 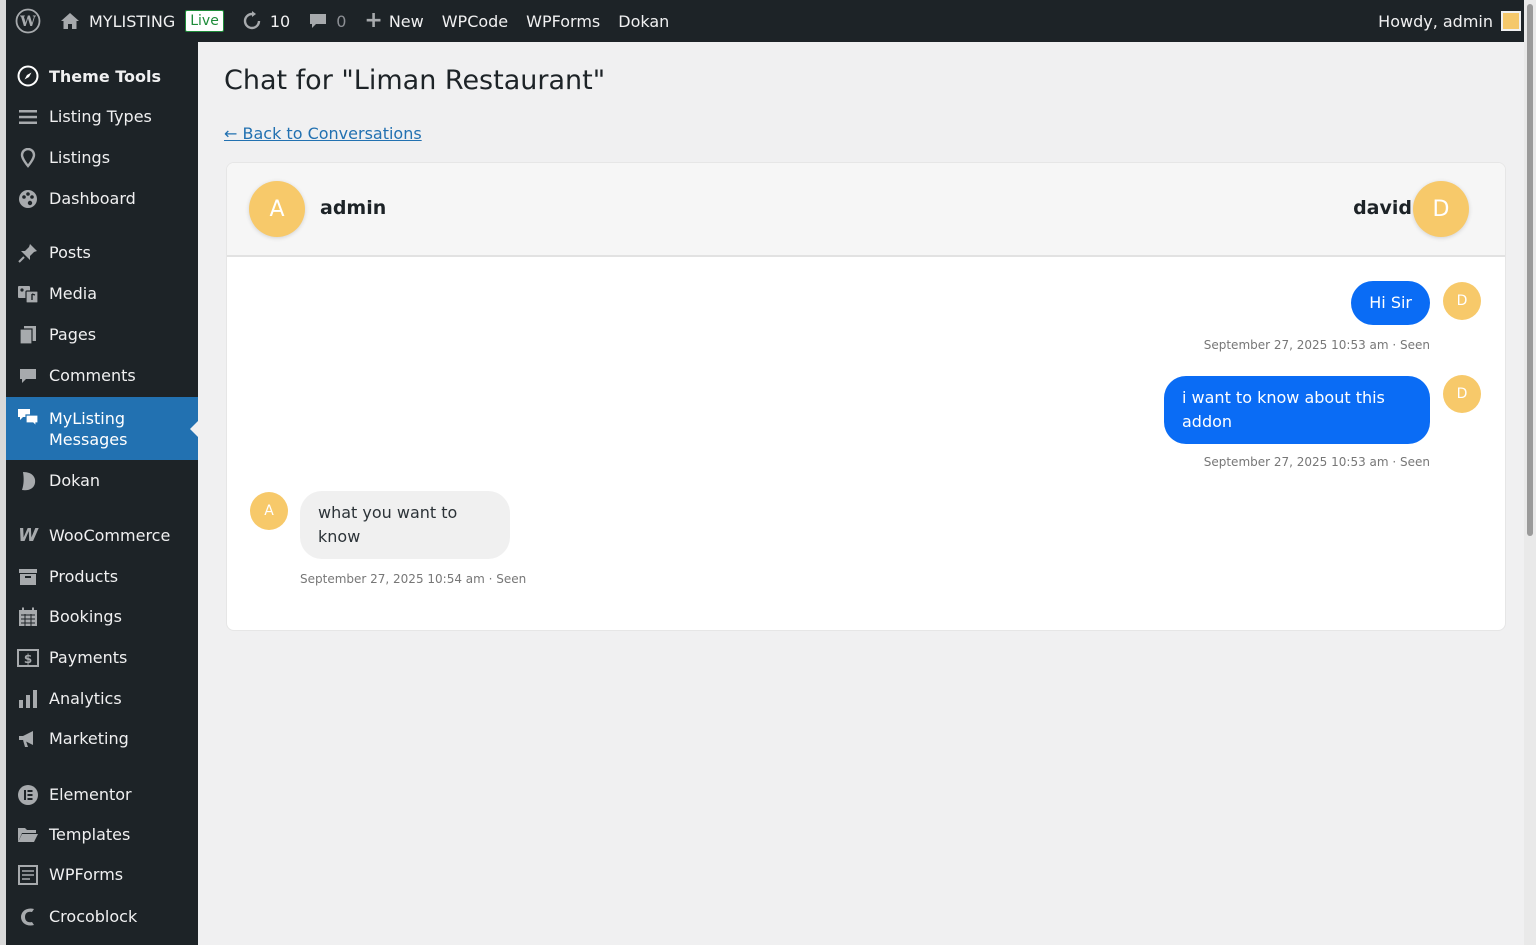 I want to click on comments-count: 0, so click(x=341, y=21).